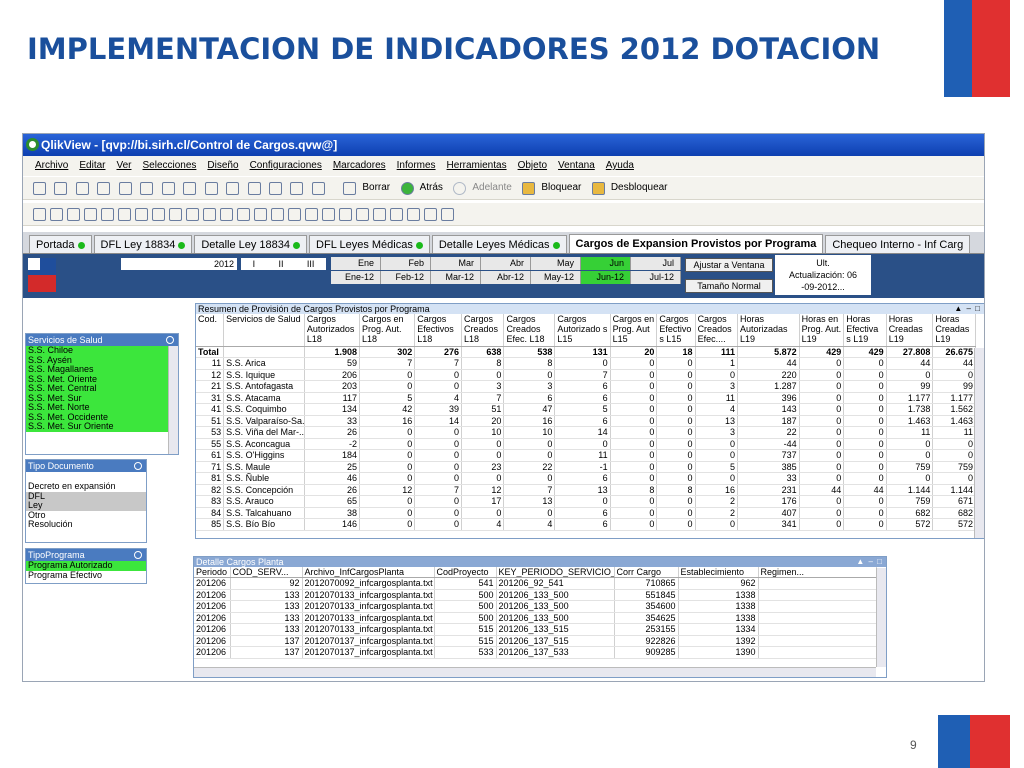 The image size is (1024, 768). What do you see at coordinates (97, 417) in the screenshot?
I see `servicio-item: S.S. Met. Occidente` at bounding box center [97, 417].